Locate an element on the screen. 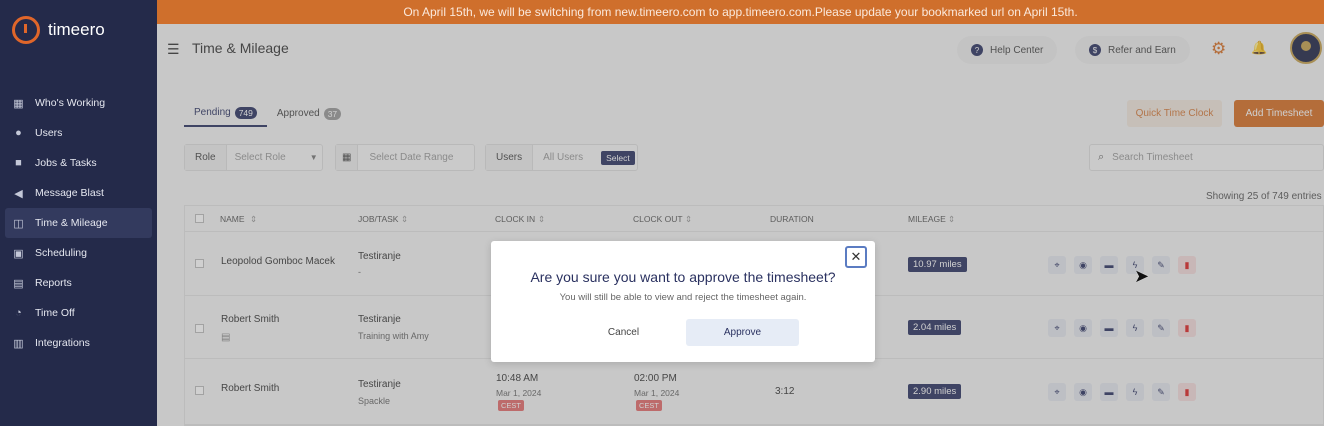 The width and height of the screenshot is (1324, 426). logo: timeero is located at coordinates (58, 30).